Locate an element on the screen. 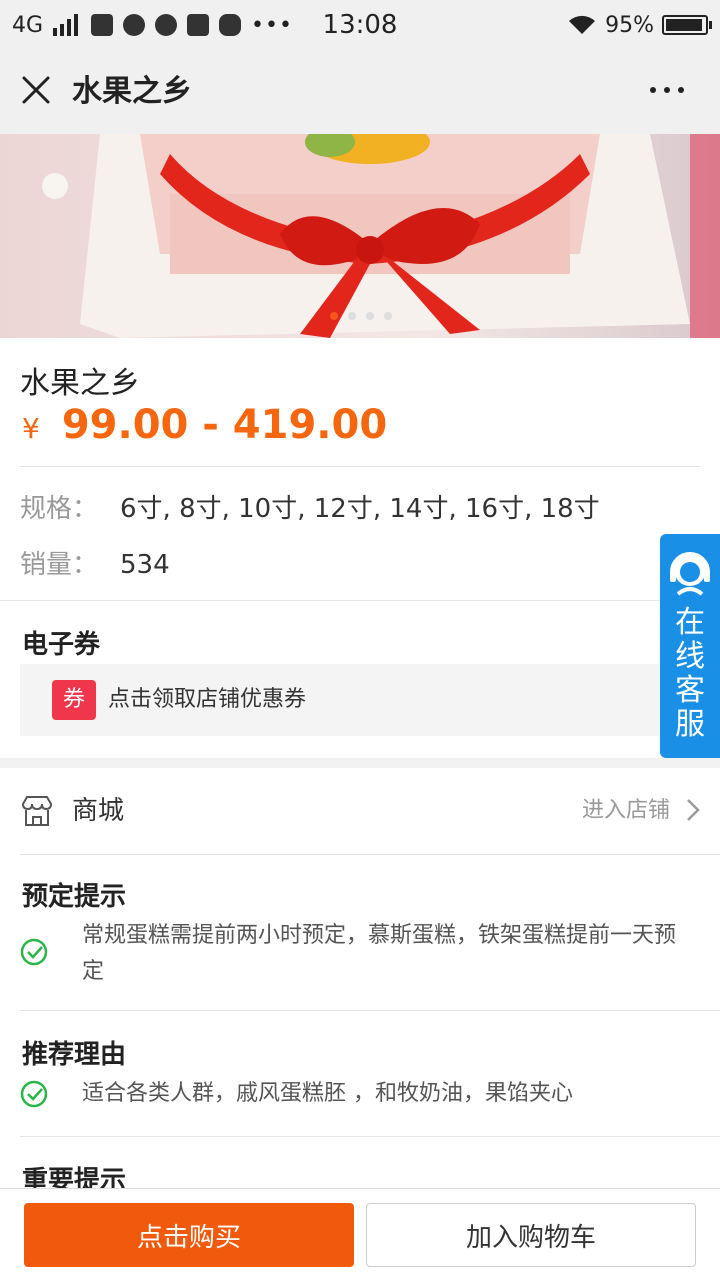 This screenshot has height=1281, width=720. shop-row: 商城 进入店铺 is located at coordinates (360, 811).